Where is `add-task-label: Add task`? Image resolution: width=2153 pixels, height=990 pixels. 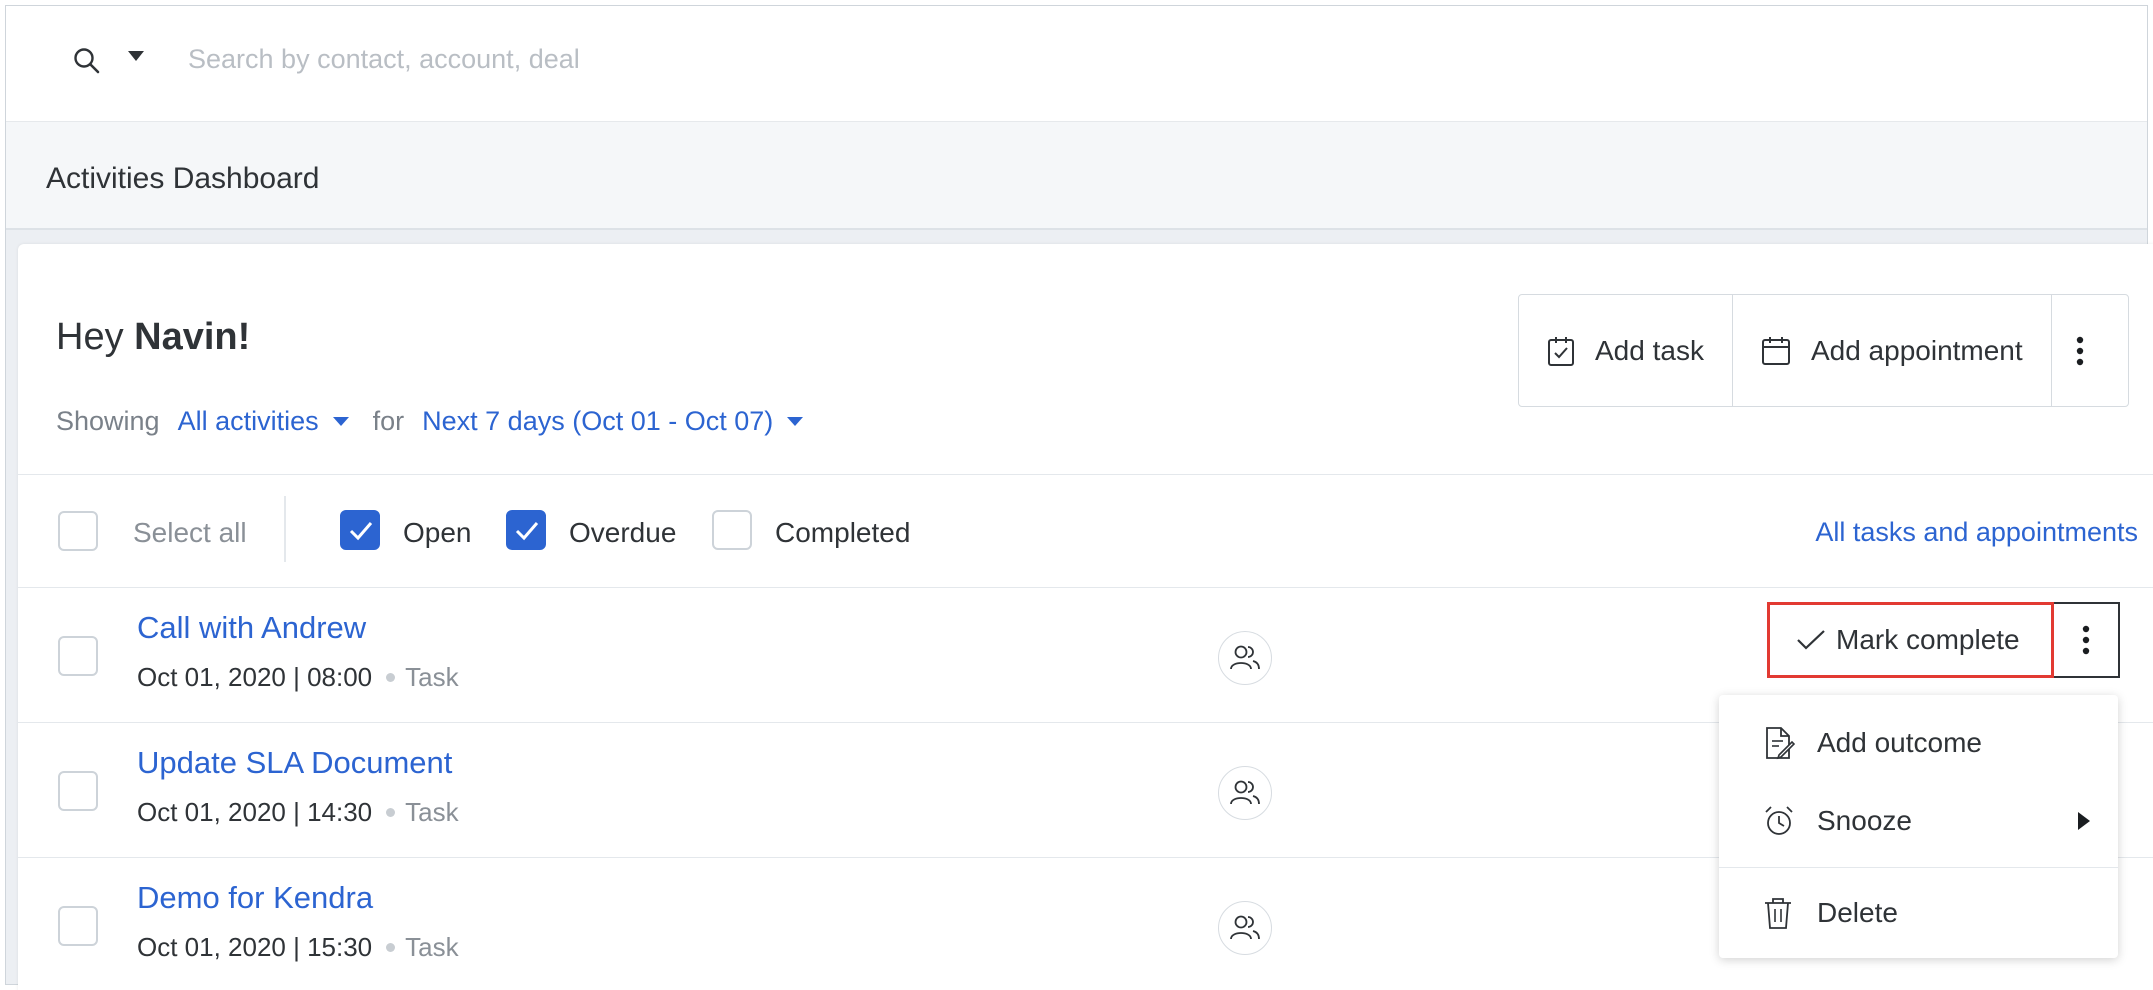 add-task-label: Add task is located at coordinates (1649, 350).